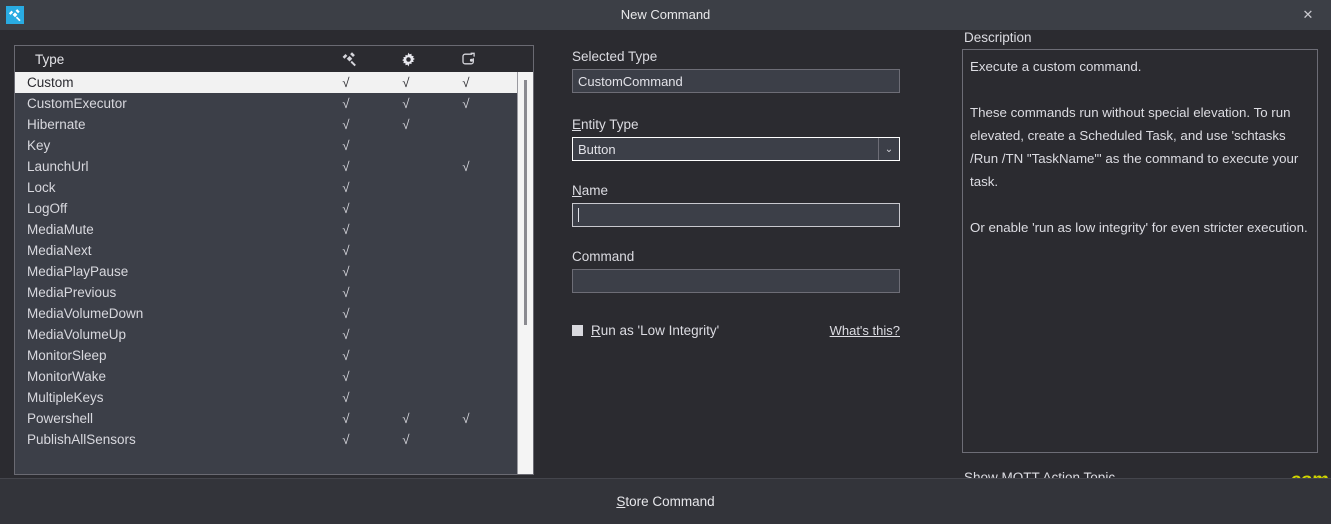 Image resolution: width=1331 pixels, height=524 pixels. Describe the element at coordinates (578, 215) in the screenshot. I see `text-caret` at that location.